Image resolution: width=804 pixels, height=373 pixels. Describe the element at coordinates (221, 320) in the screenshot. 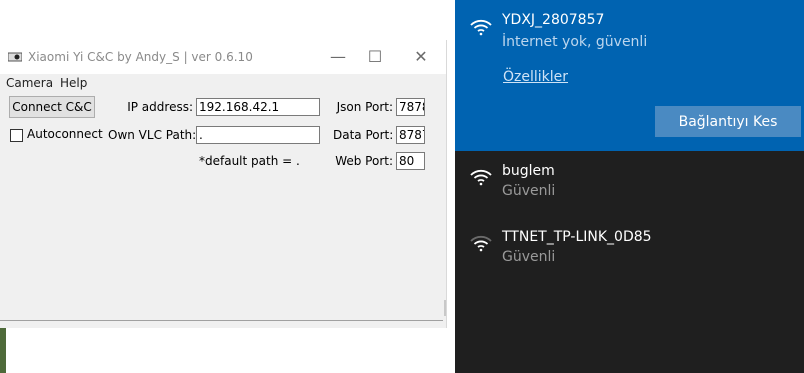

I see `status-divider` at that location.